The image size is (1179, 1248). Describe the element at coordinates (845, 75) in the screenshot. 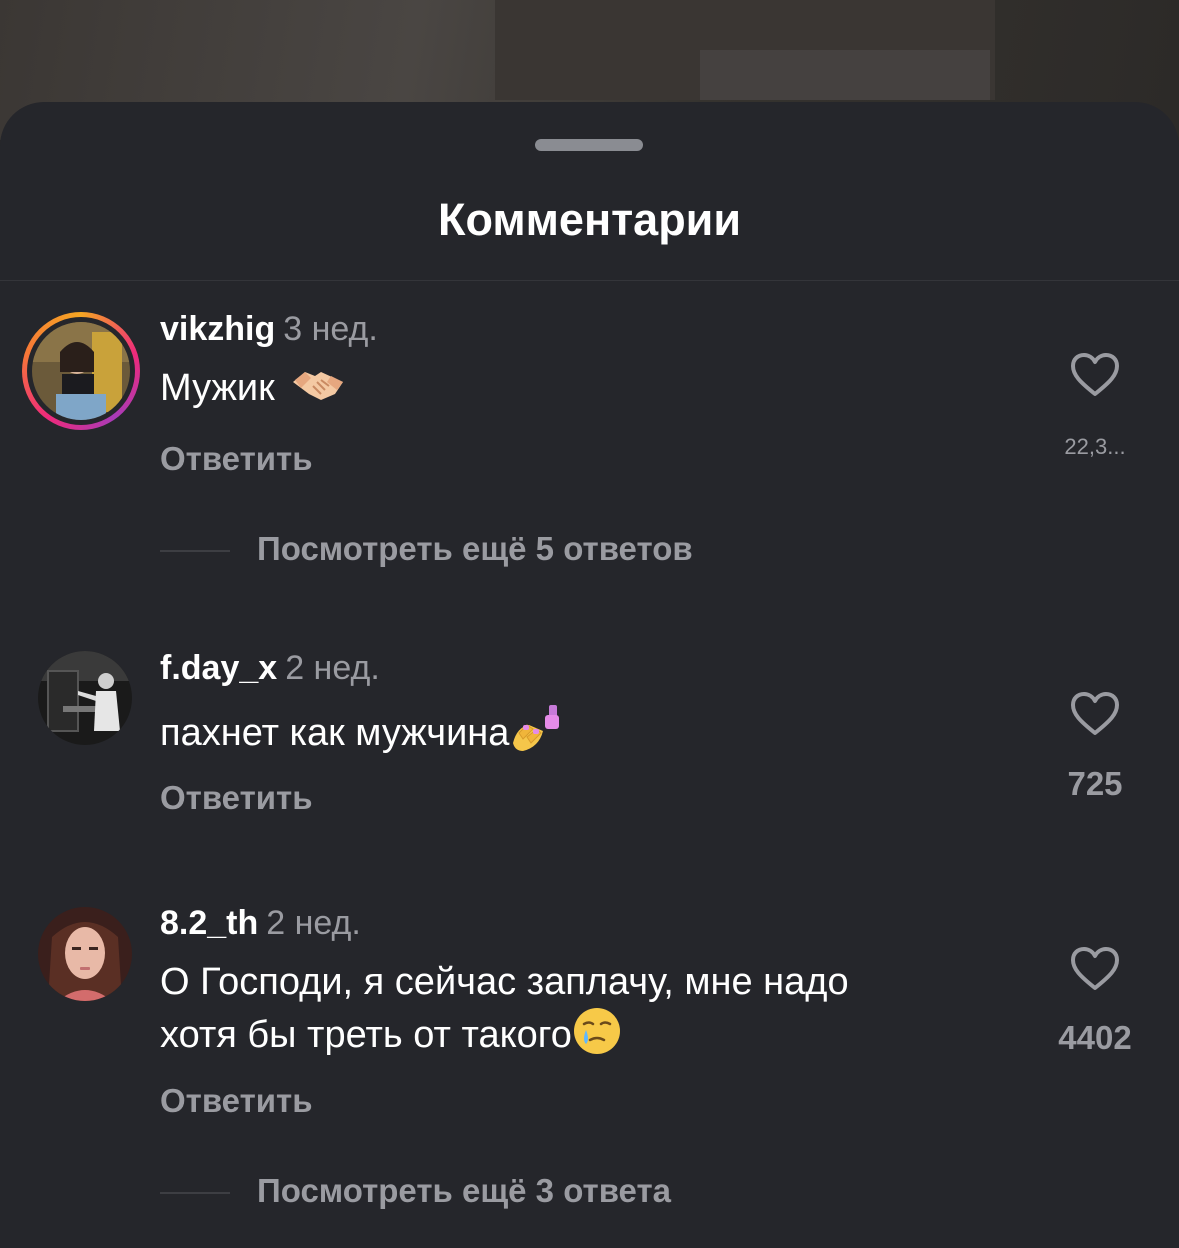

I see `background-frame` at that location.